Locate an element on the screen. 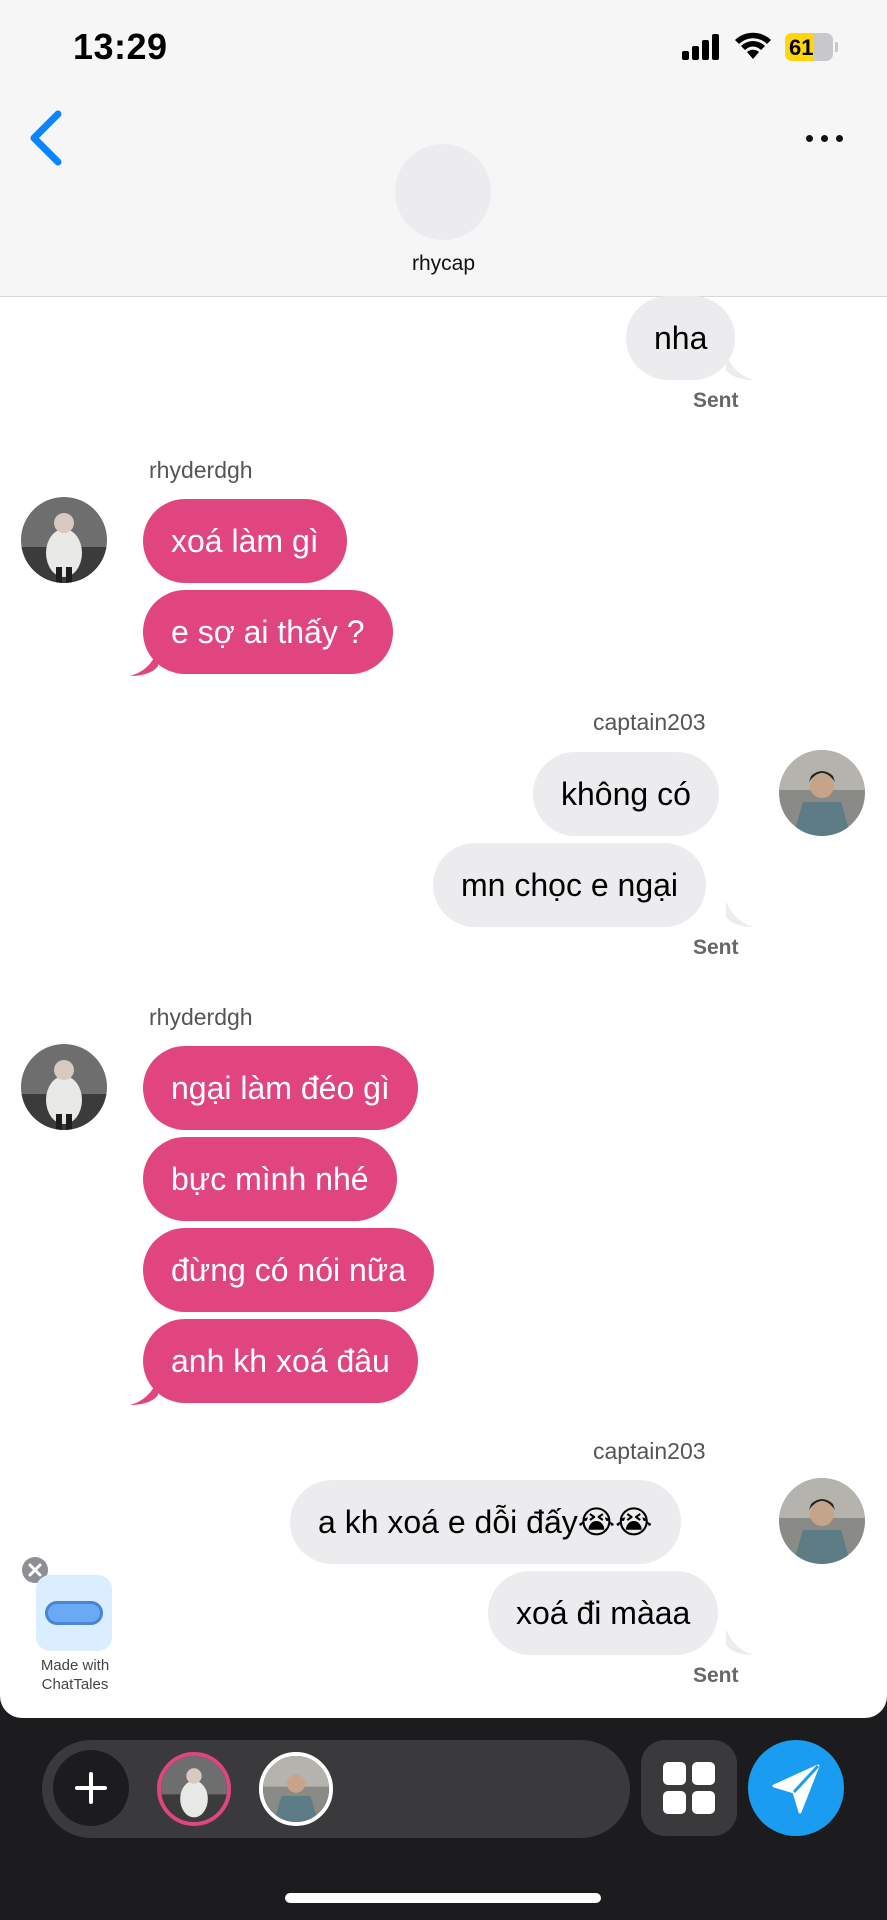  incoming-message: bực mình nhé is located at coordinates (270, 1179).